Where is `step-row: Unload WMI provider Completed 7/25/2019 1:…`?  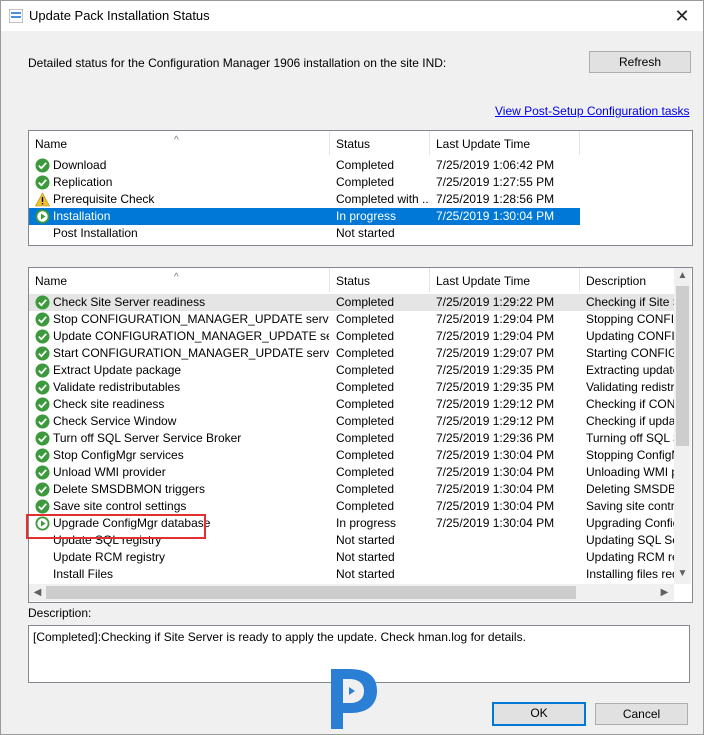
step-row: Unload WMI provider Completed 7/25/2019 1:… is located at coordinates (351, 472).